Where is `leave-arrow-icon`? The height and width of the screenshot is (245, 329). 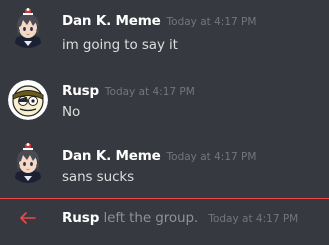 leave-arrow-icon is located at coordinates (27, 217).